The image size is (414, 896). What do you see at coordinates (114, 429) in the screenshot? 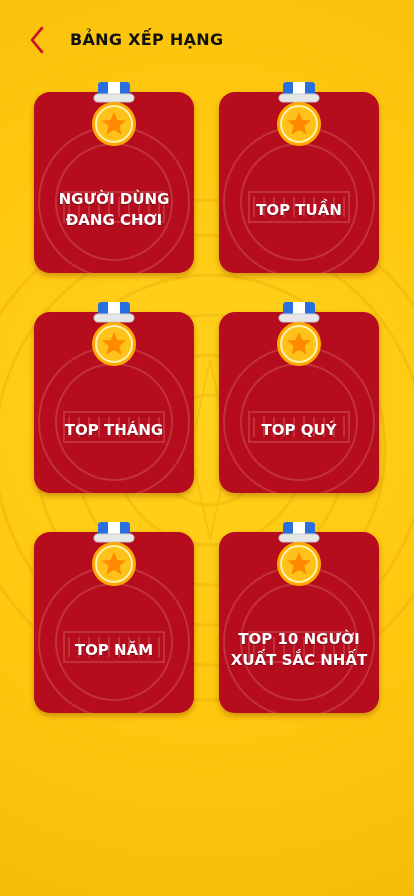
I see `card-label: TOP THÁNG` at bounding box center [114, 429].